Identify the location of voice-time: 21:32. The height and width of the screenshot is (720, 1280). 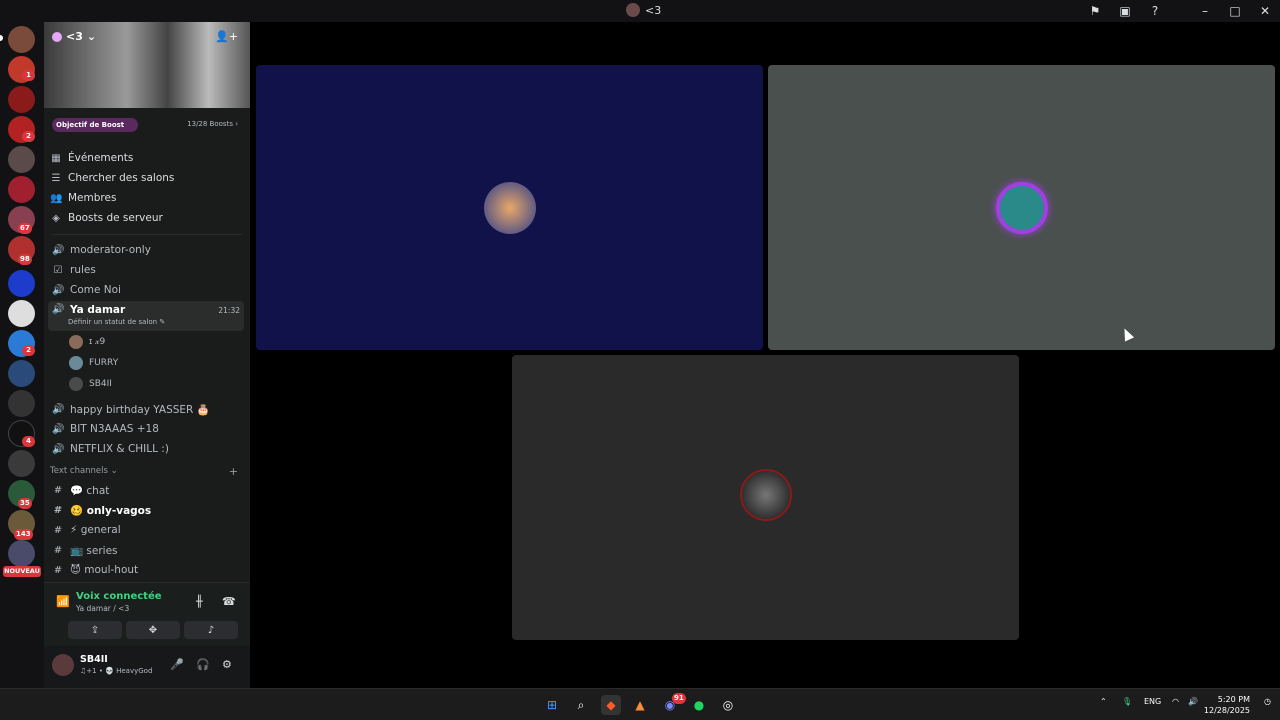
(229, 310).